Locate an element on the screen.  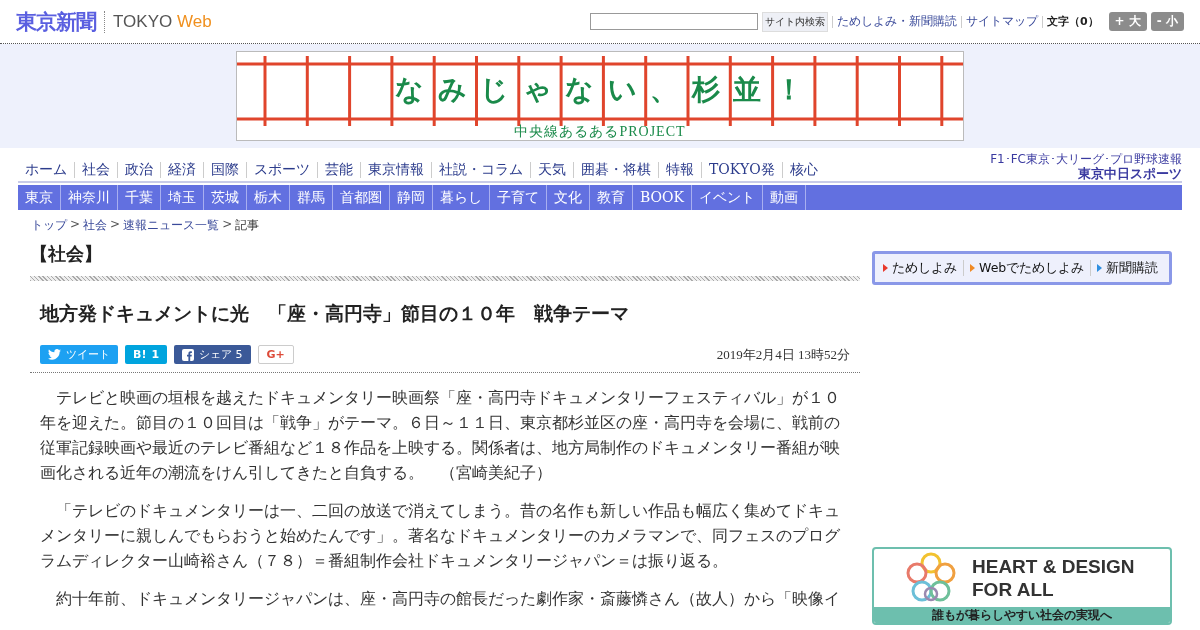
article-paragraph: 「テレビのドキュメンタリーは一、二回の放送で消えてしまう。昔の名作も新しい作品も幅広く集めてドキュメンタリーに親しんでもらおうと始めたんです」。著名なドキュメンタリーのカメラマンで、同フェスのプログラムディレクター山崎裕さん（７８）＝番組制作会社ドキュメンタリージャパン＝は振り返る。 is located at coordinates (440, 536).